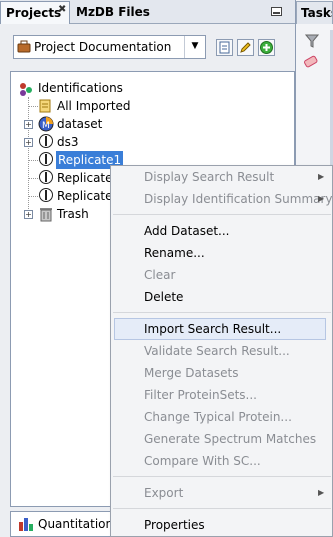  I want to click on menu-item-display-identification-summary: Display Identification Summary, so click(238, 199).